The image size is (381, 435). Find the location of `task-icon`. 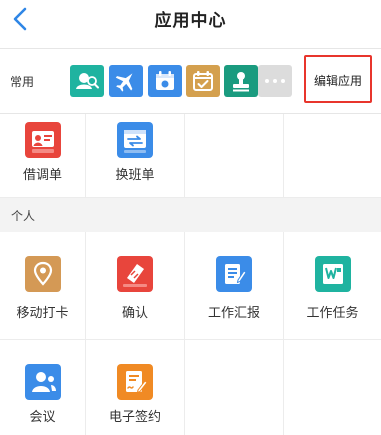

task-icon is located at coordinates (332, 274).